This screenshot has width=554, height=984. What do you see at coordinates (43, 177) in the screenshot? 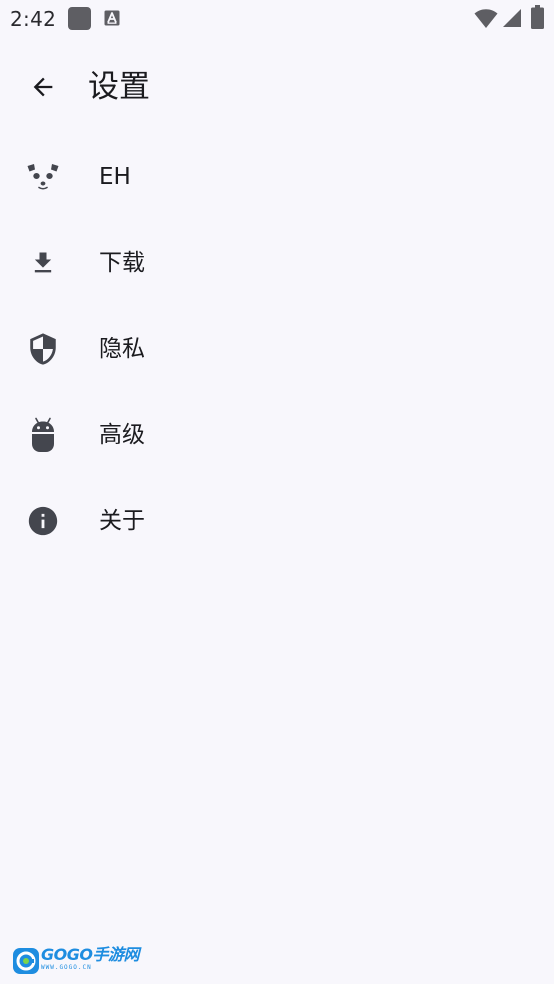
I see `panda-icon` at bounding box center [43, 177].